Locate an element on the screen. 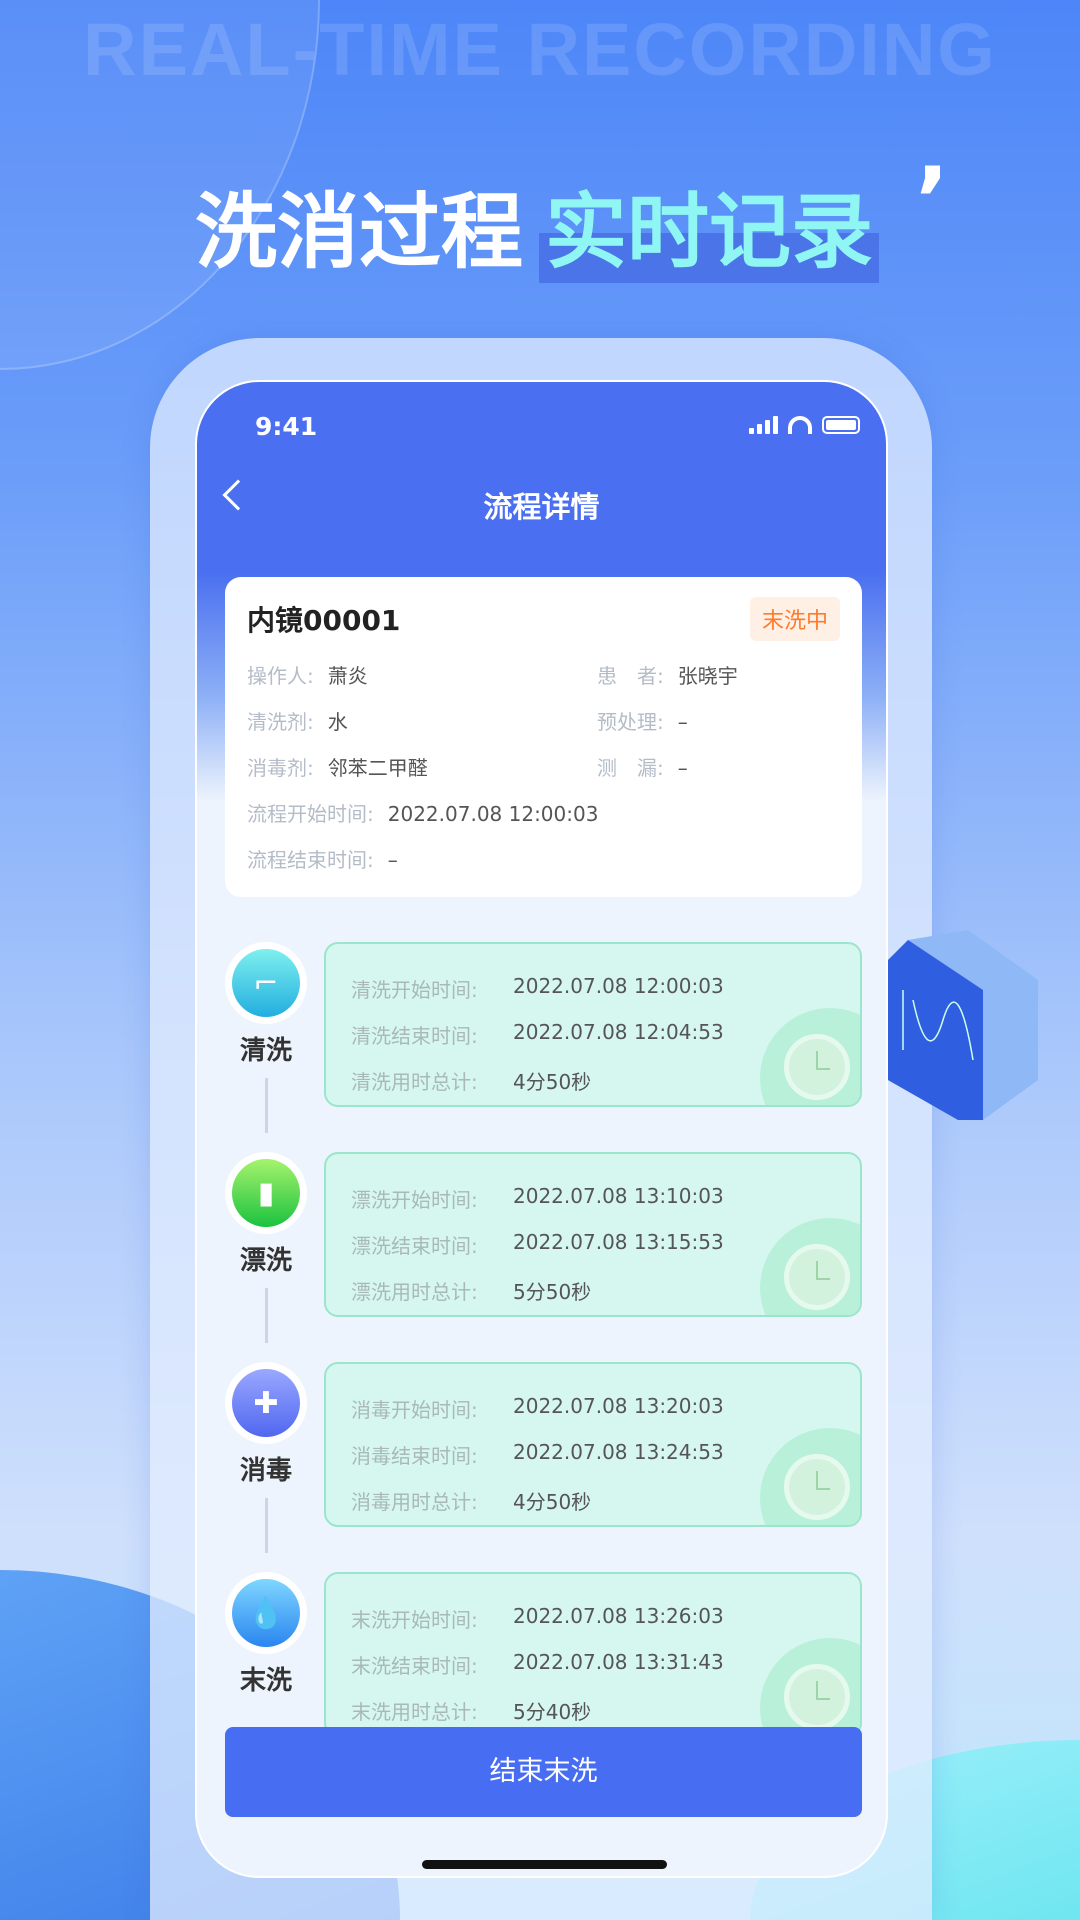 Image resolution: width=1080 pixels, height=1920 pixels. disinfectant-row: 消毒剂: 邻苯二甲醛 is located at coordinates (337, 766).